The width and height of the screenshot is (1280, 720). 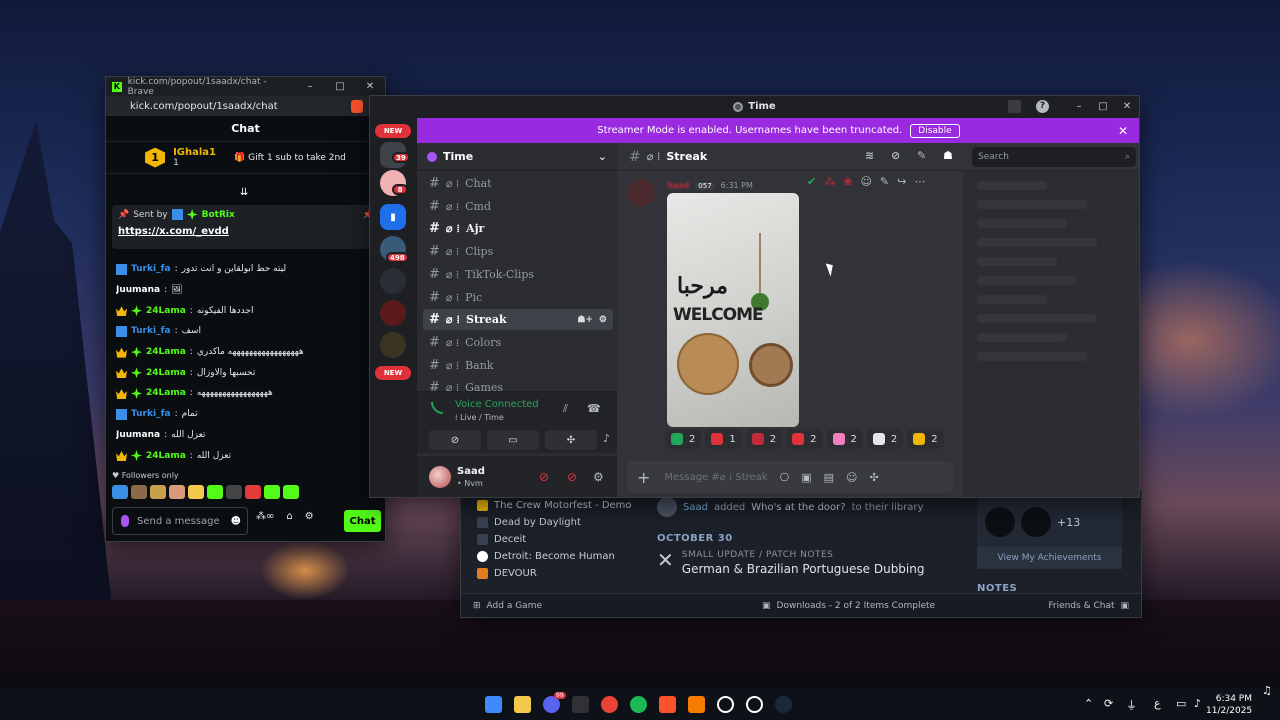 I want to click on settings-gear-icon: ⚙, so click(x=598, y=477).